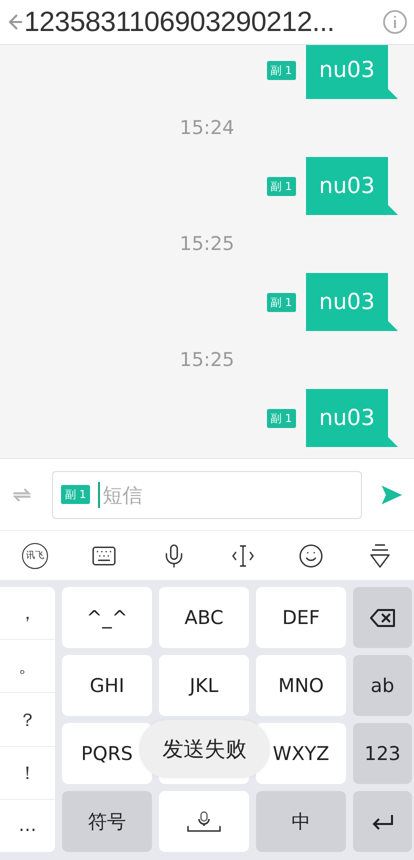  I want to click on keyboard-key: WXYZ, so click(301, 753).